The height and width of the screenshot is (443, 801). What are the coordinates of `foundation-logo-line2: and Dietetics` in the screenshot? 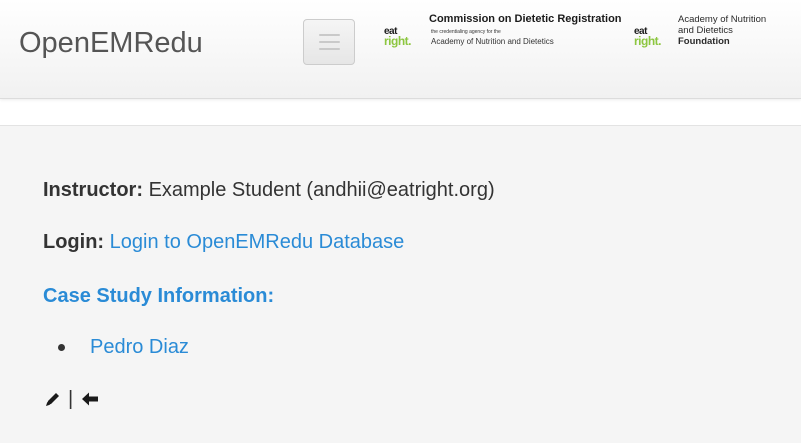 It's located at (705, 30).